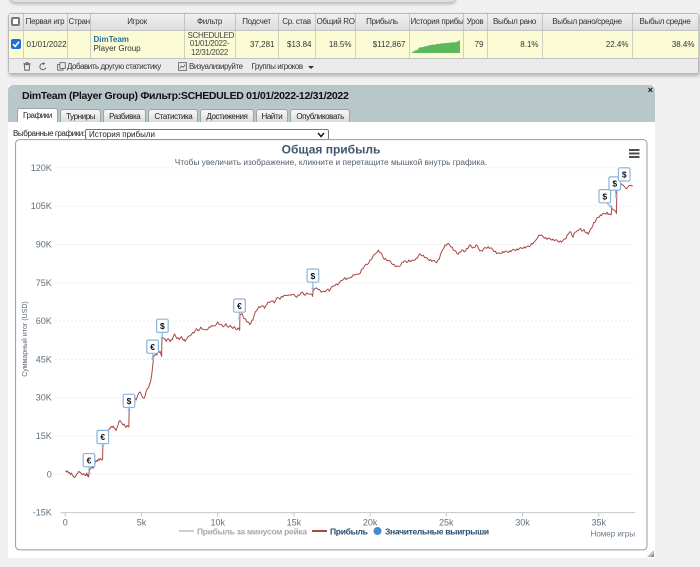  What do you see at coordinates (41, 168) in the screenshot?
I see `svg-text: 120K` at bounding box center [41, 168].